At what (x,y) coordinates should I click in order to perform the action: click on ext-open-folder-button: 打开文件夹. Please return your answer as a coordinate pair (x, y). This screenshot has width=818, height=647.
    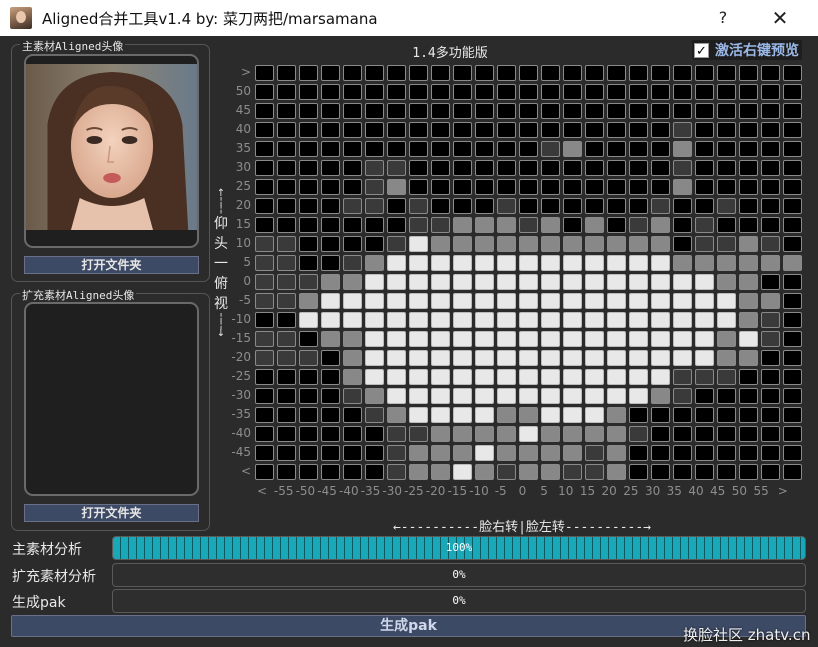
    Looking at the image, I should click on (111, 513).